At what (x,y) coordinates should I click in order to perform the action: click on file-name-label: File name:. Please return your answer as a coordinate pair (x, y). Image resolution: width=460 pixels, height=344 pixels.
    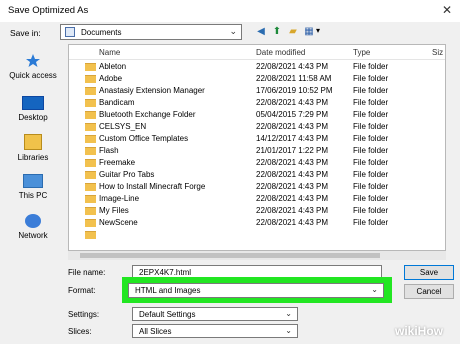
    Looking at the image, I should click on (87, 272).